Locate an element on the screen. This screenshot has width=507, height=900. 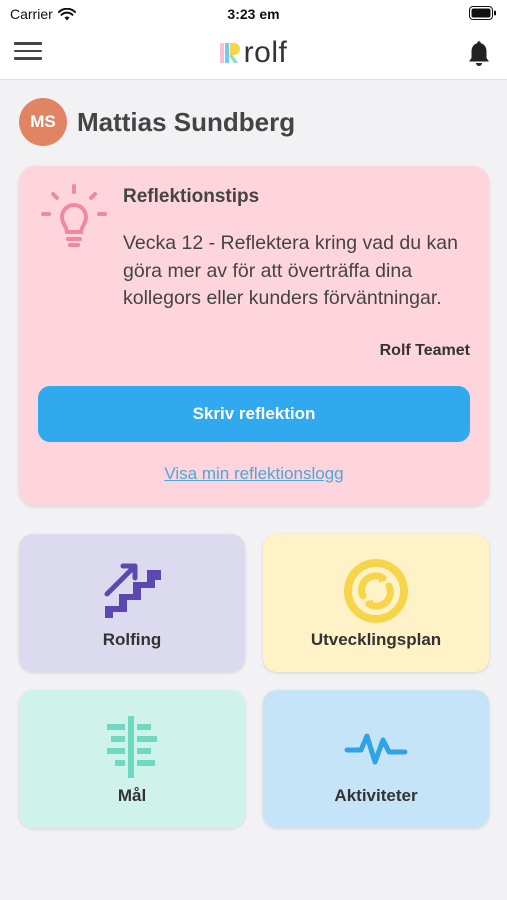
cycle-icon is located at coordinates (376, 591).